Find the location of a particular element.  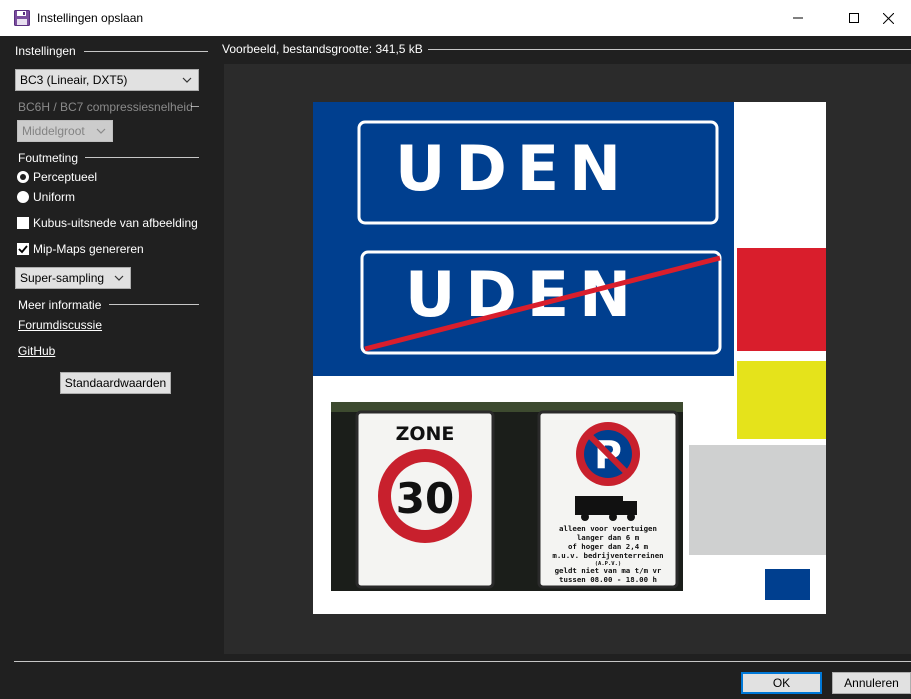

radio-checked-icon is located at coordinates (23, 177).